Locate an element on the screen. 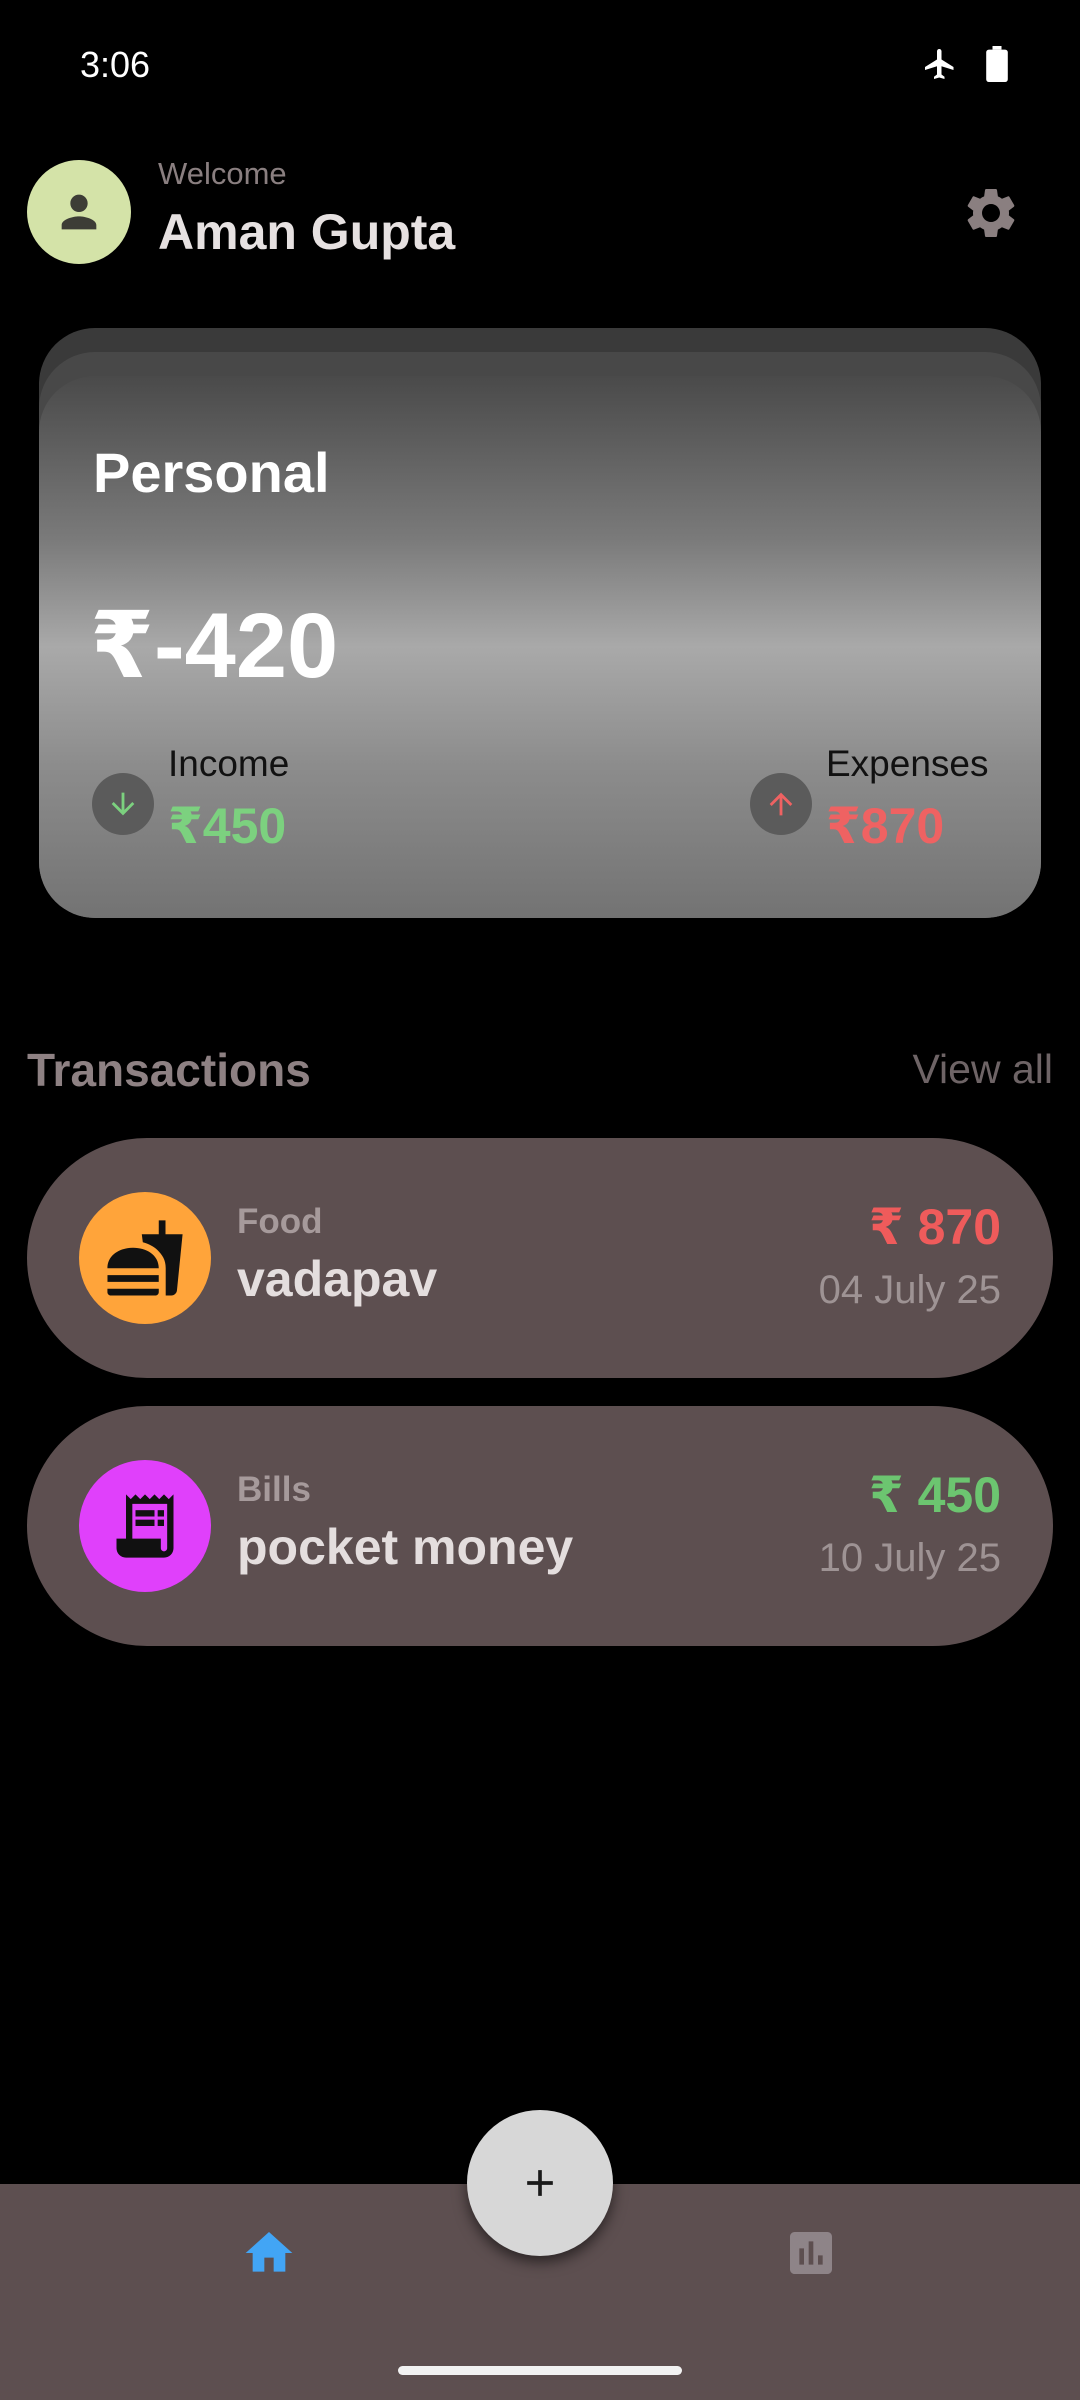  person-icon is located at coordinates (79, 212).